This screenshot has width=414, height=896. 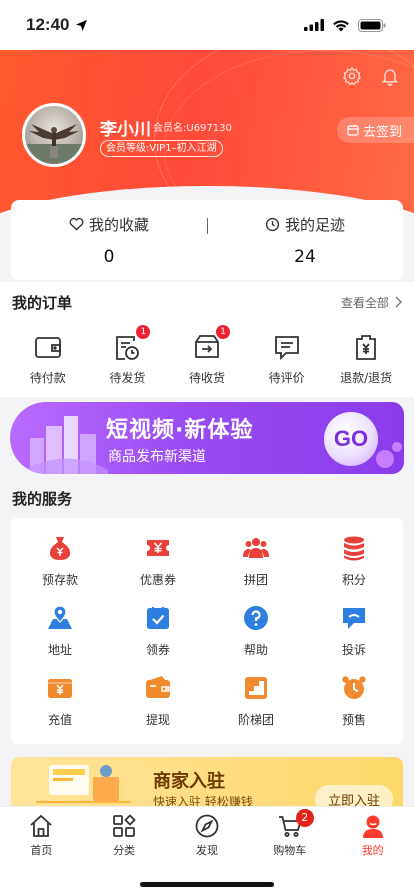 What do you see at coordinates (47, 378) in the screenshot?
I see `order-item-label: 待付款` at bounding box center [47, 378].